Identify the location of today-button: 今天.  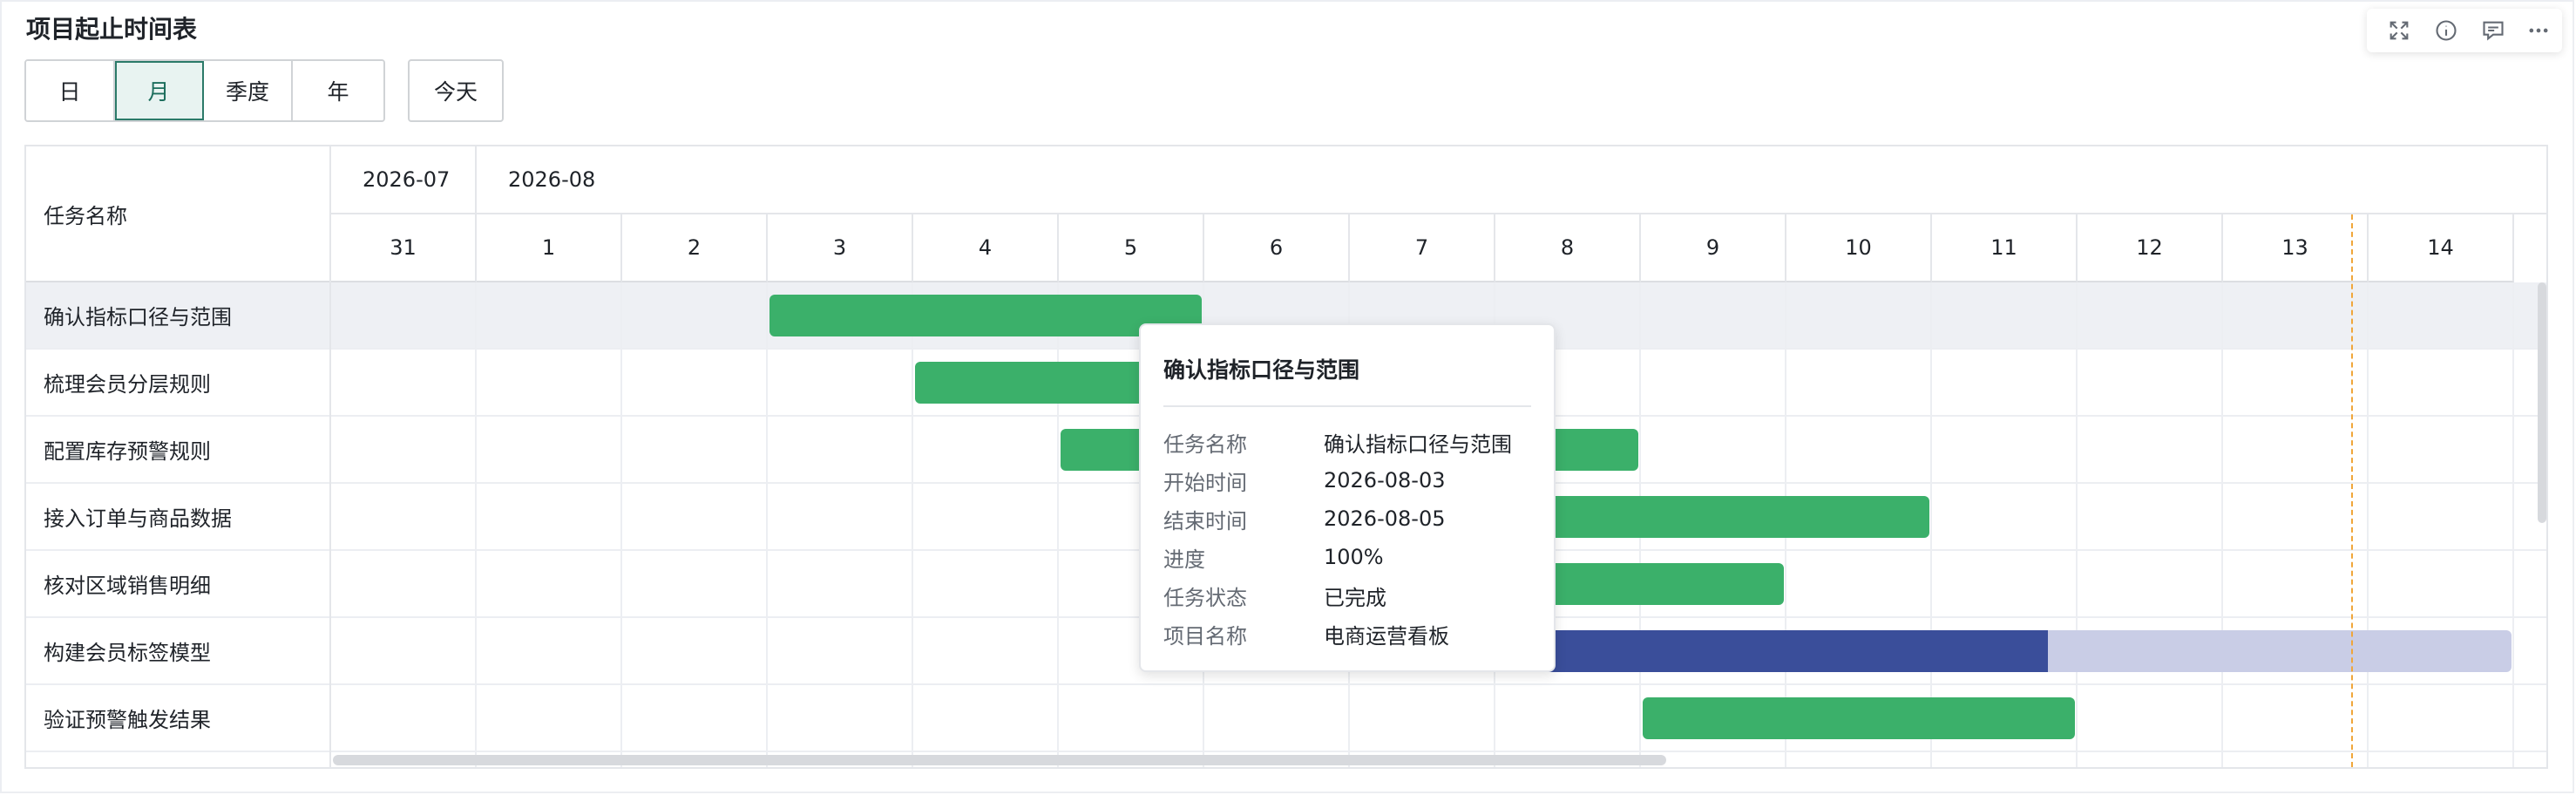
(456, 90).